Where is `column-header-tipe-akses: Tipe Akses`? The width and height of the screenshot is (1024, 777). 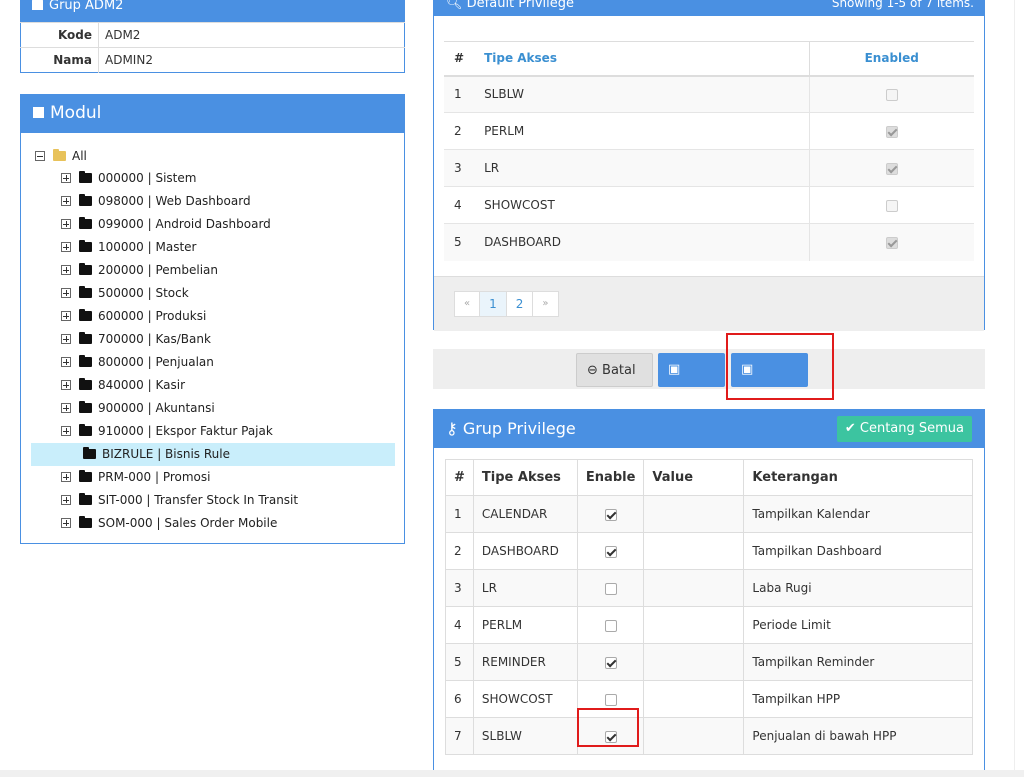
column-header-tipe-akses: Tipe Akses is located at coordinates (641, 59).